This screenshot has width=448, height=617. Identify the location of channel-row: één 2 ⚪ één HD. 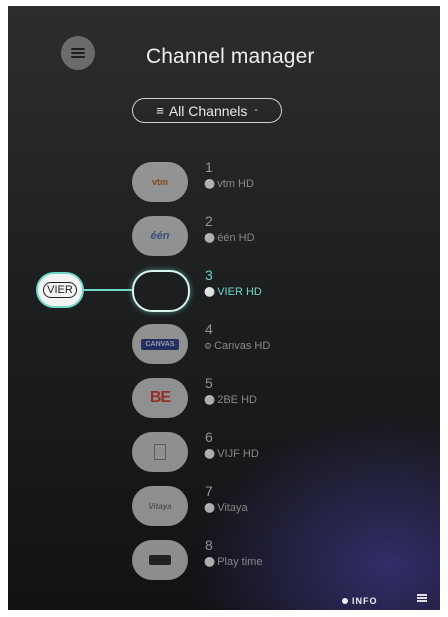
(224, 239).